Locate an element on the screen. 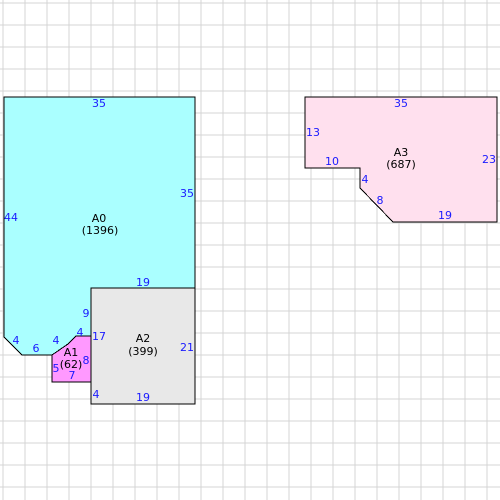 The height and width of the screenshot is (500, 500). a3-bottom-dimension: 19 is located at coordinates (445, 215).